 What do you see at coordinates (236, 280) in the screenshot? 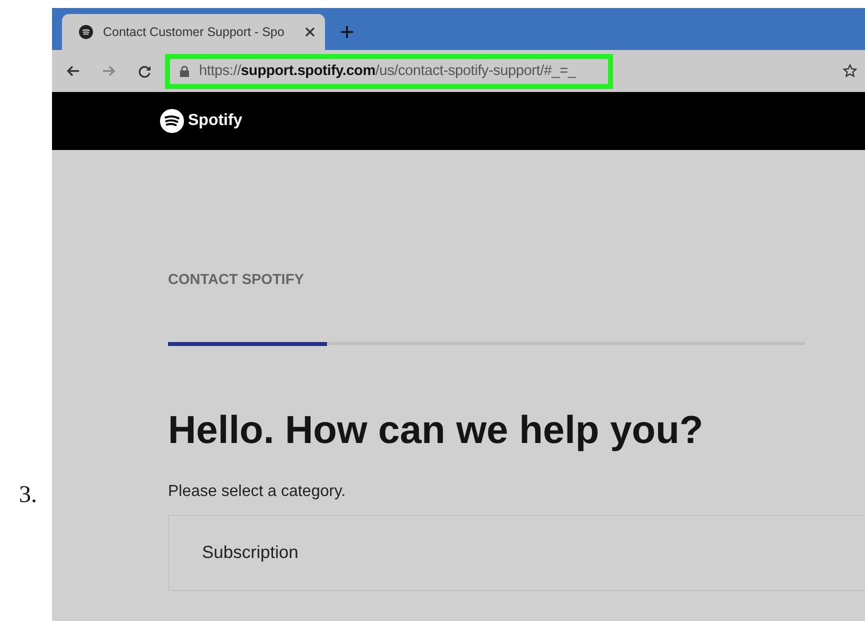
I see `section-label: CONTACT SPOTIFY` at bounding box center [236, 280].